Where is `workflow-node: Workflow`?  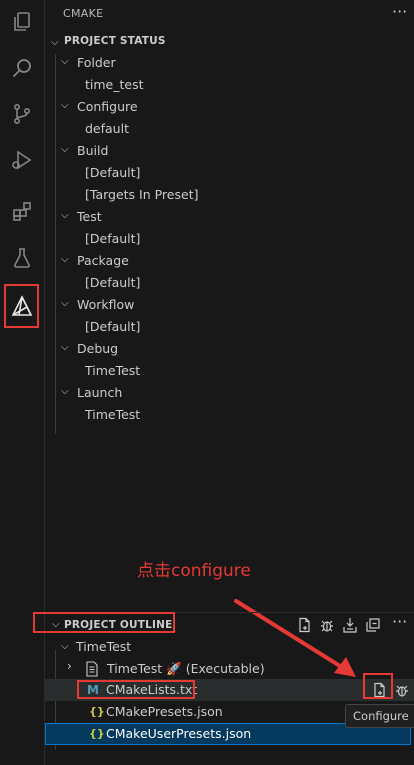
workflow-node: Workflow is located at coordinates (105, 305).